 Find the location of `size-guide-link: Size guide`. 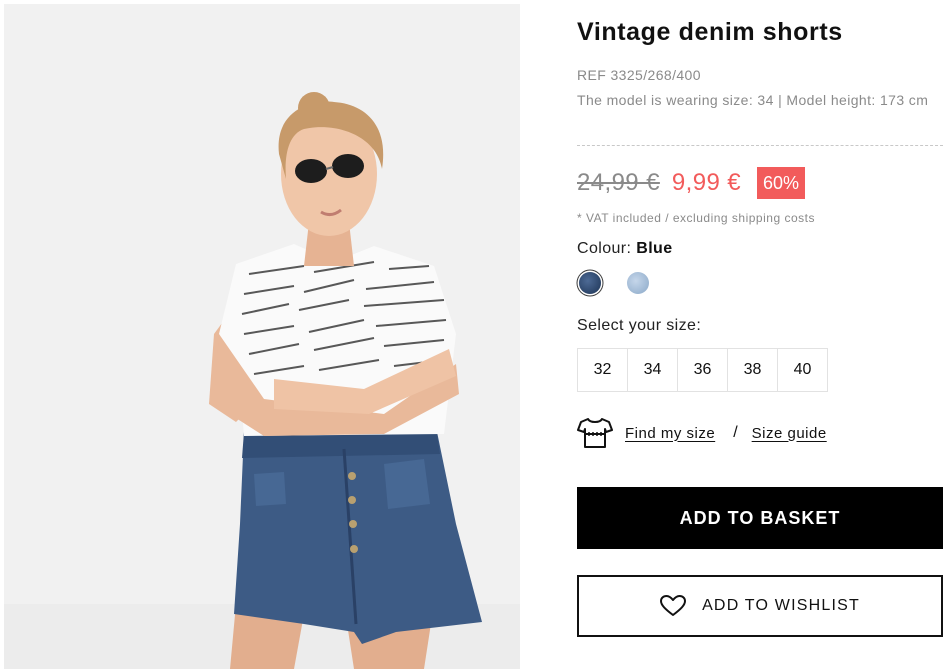

size-guide-link: Size guide is located at coordinates (789, 433).